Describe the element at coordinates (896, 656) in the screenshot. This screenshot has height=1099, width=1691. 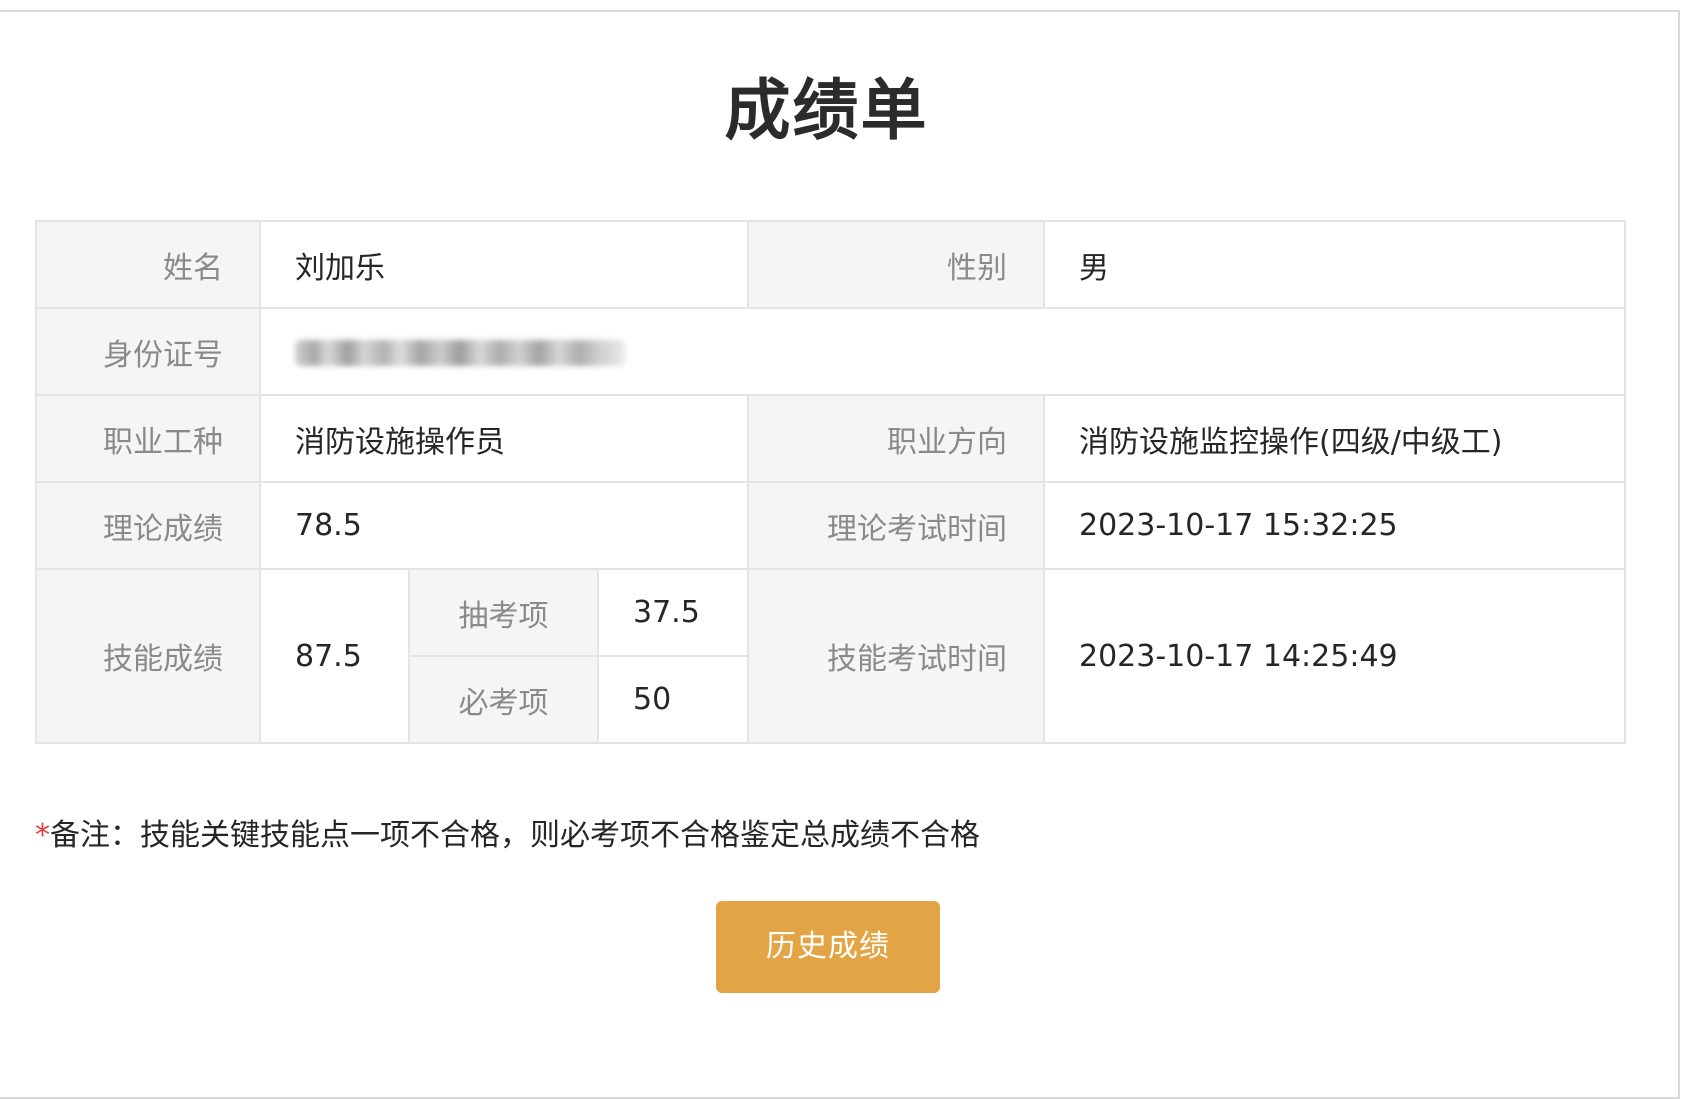
I see `skill-time-label: 技能考试时间` at that location.